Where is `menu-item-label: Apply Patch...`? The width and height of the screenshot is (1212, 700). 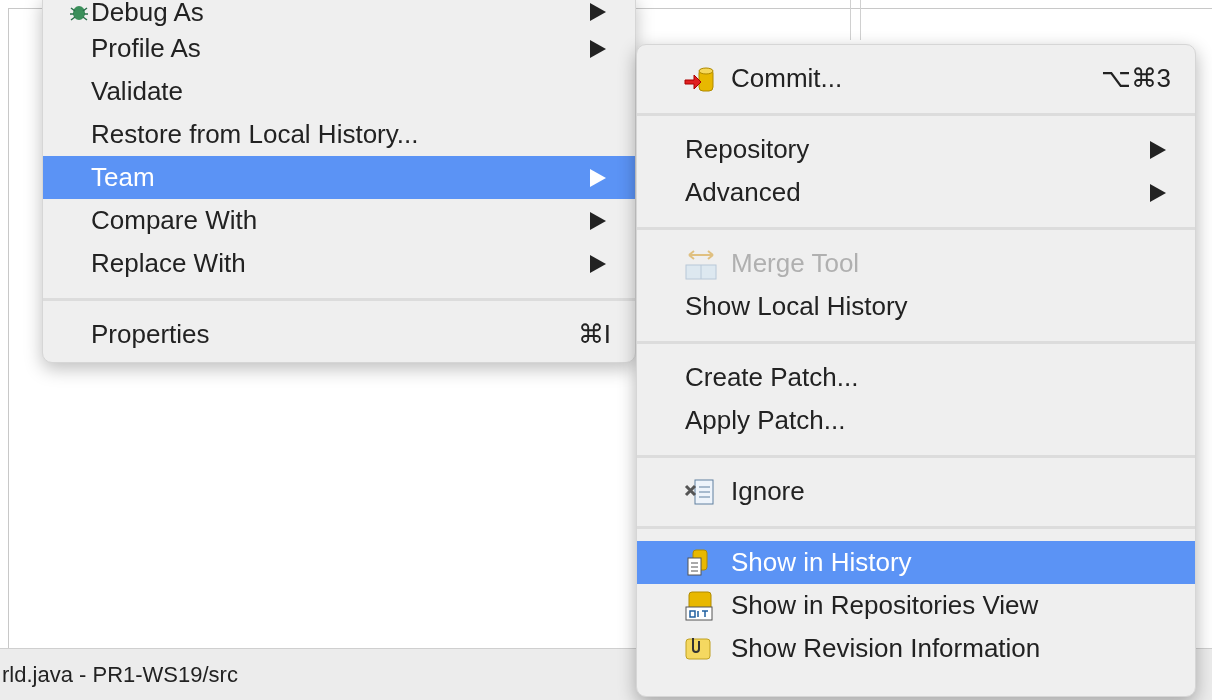
menu-item-label: Apply Patch... is located at coordinates (765, 420).